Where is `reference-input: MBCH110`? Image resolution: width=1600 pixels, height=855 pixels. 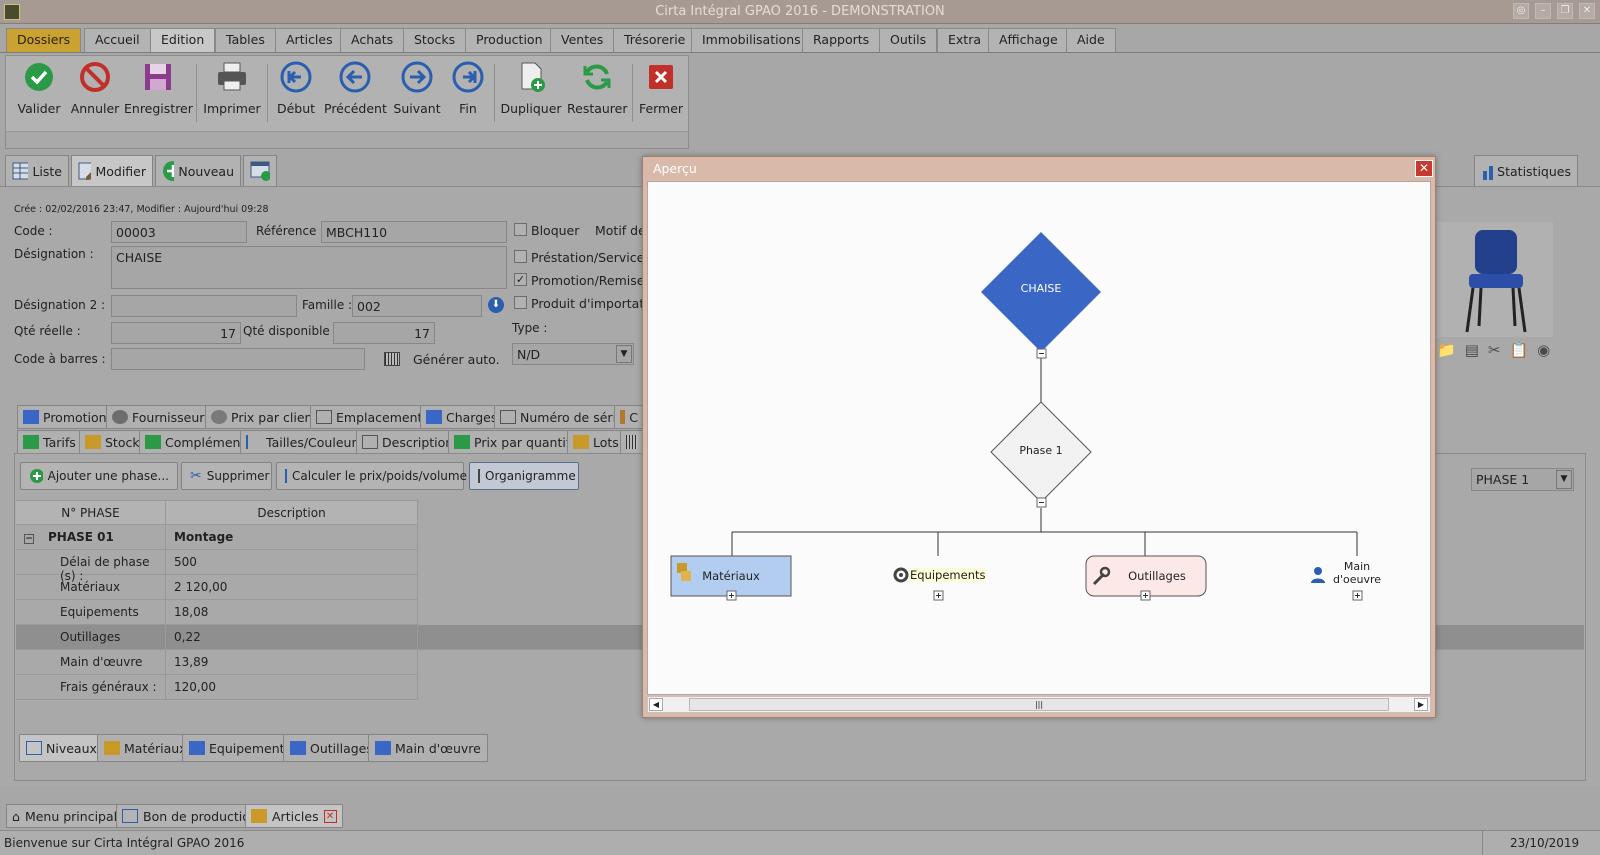
reference-input: MBCH110 is located at coordinates (414, 232).